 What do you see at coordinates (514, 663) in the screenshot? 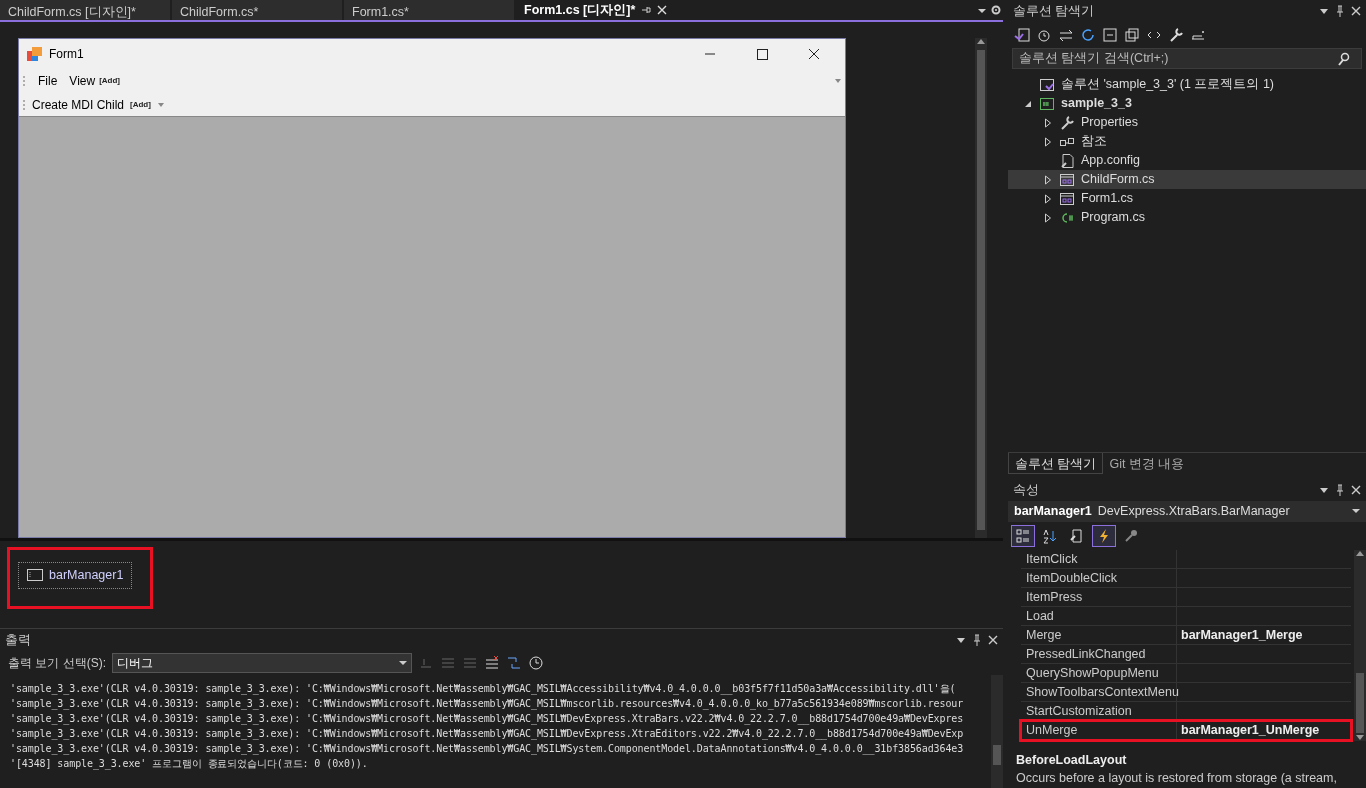
I see `word-wrap-icon` at bounding box center [514, 663].